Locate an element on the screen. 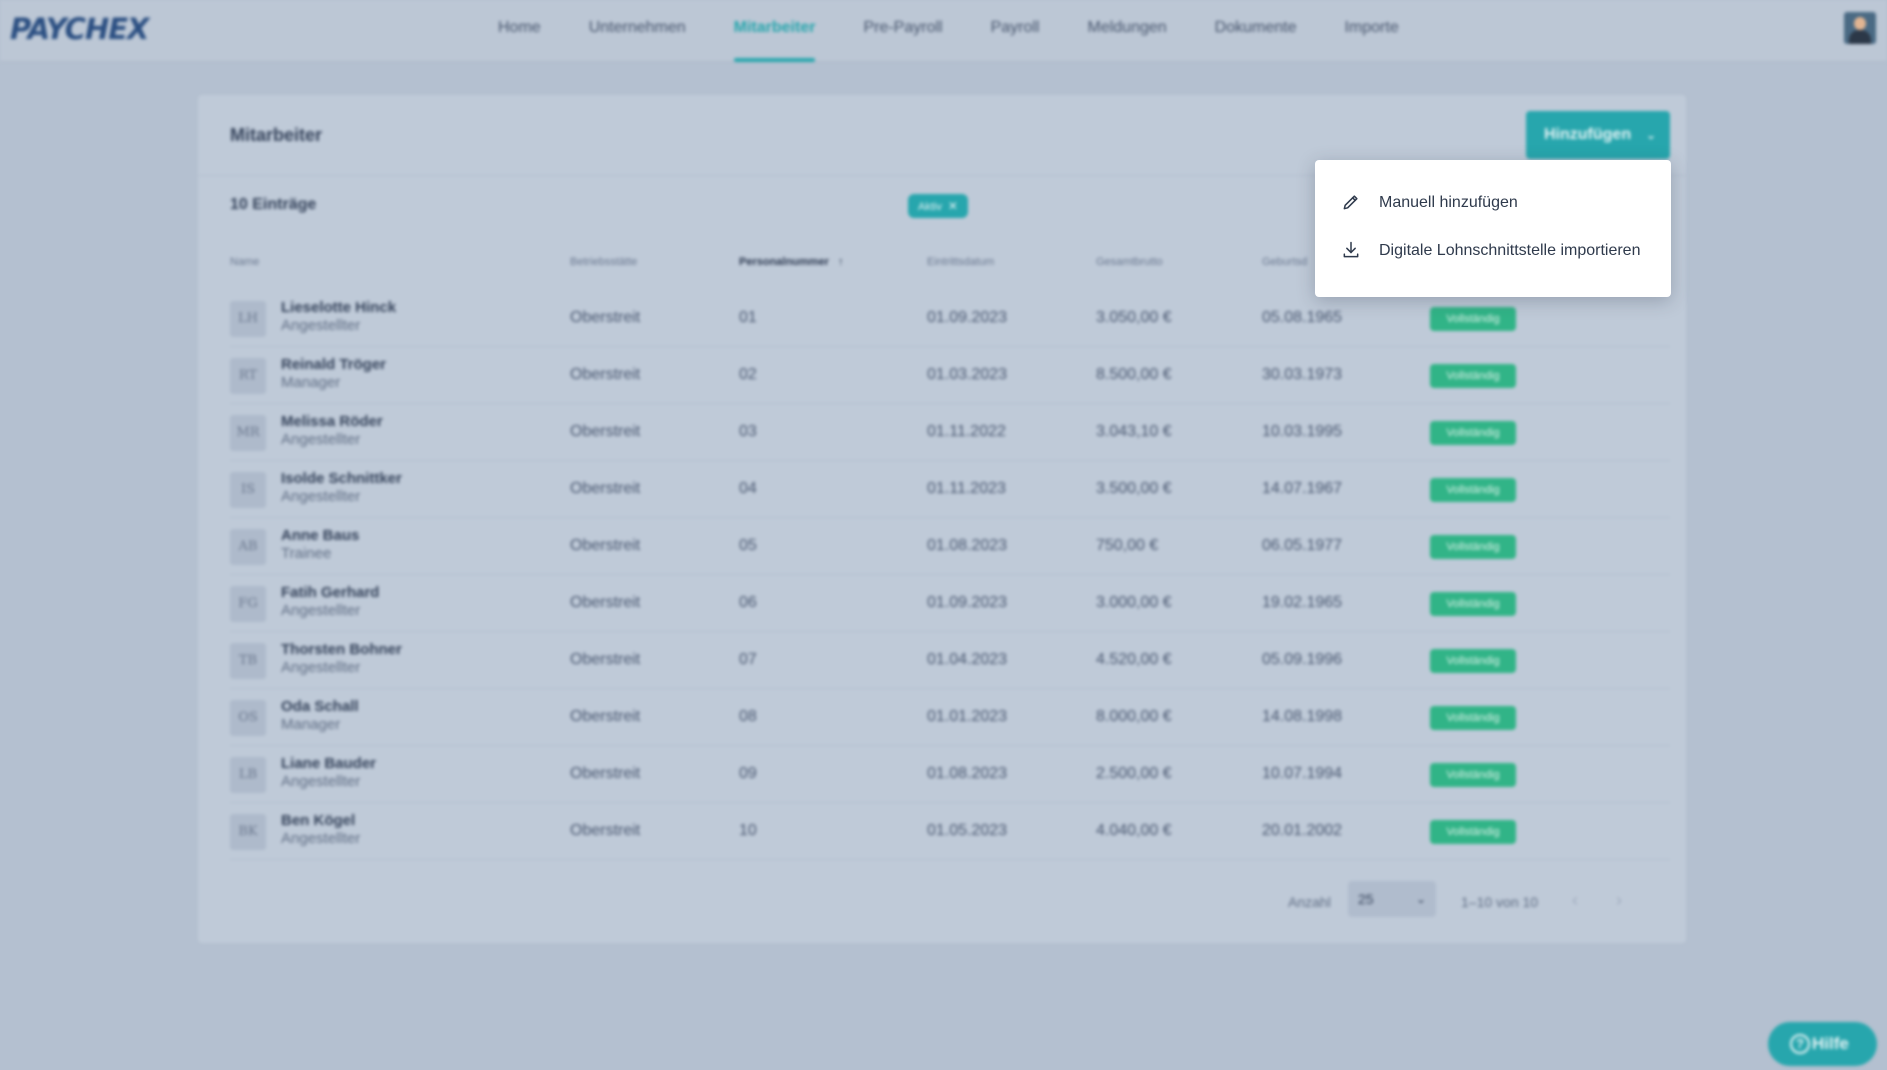 Image resolution: width=1887 pixels, height=1070 pixels. page-size-value: 25 is located at coordinates (1366, 899).